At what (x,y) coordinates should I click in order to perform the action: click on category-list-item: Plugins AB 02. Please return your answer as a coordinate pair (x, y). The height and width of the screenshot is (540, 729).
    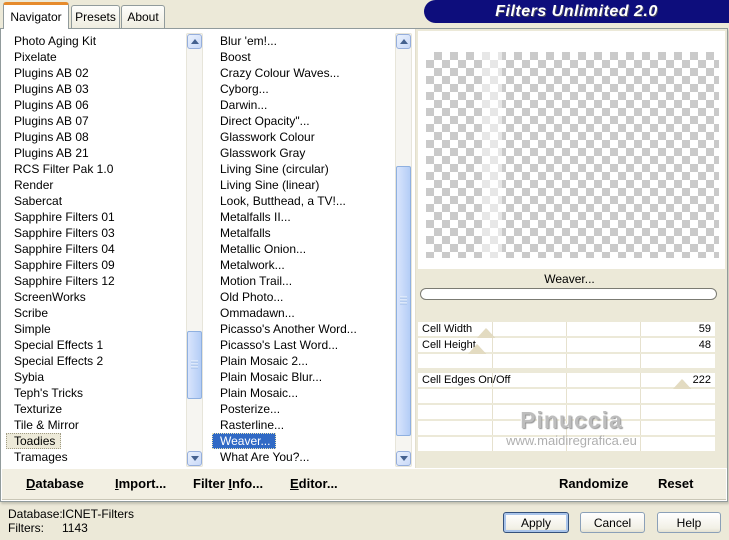
    Looking at the image, I should click on (96, 73).